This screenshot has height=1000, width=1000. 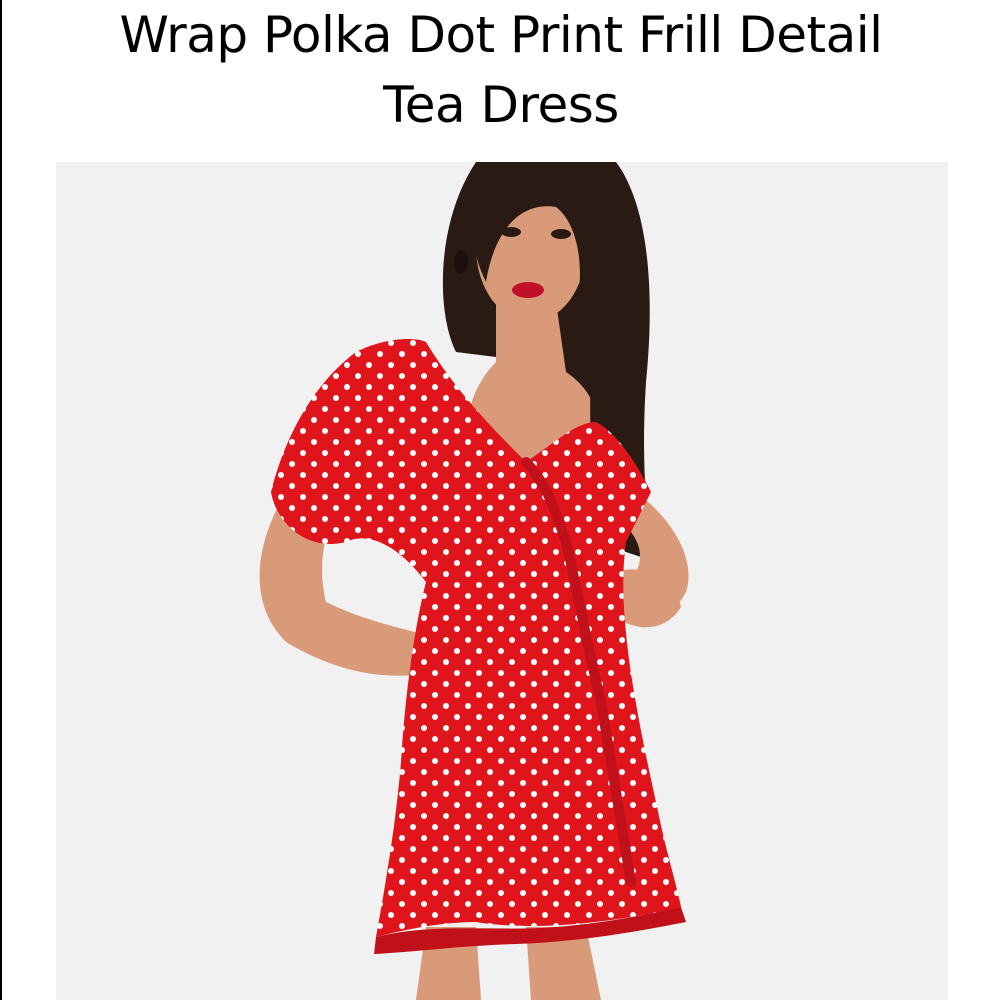 What do you see at coordinates (501, 105) in the screenshot?
I see `product-title-line2: Tea Dress` at bounding box center [501, 105].